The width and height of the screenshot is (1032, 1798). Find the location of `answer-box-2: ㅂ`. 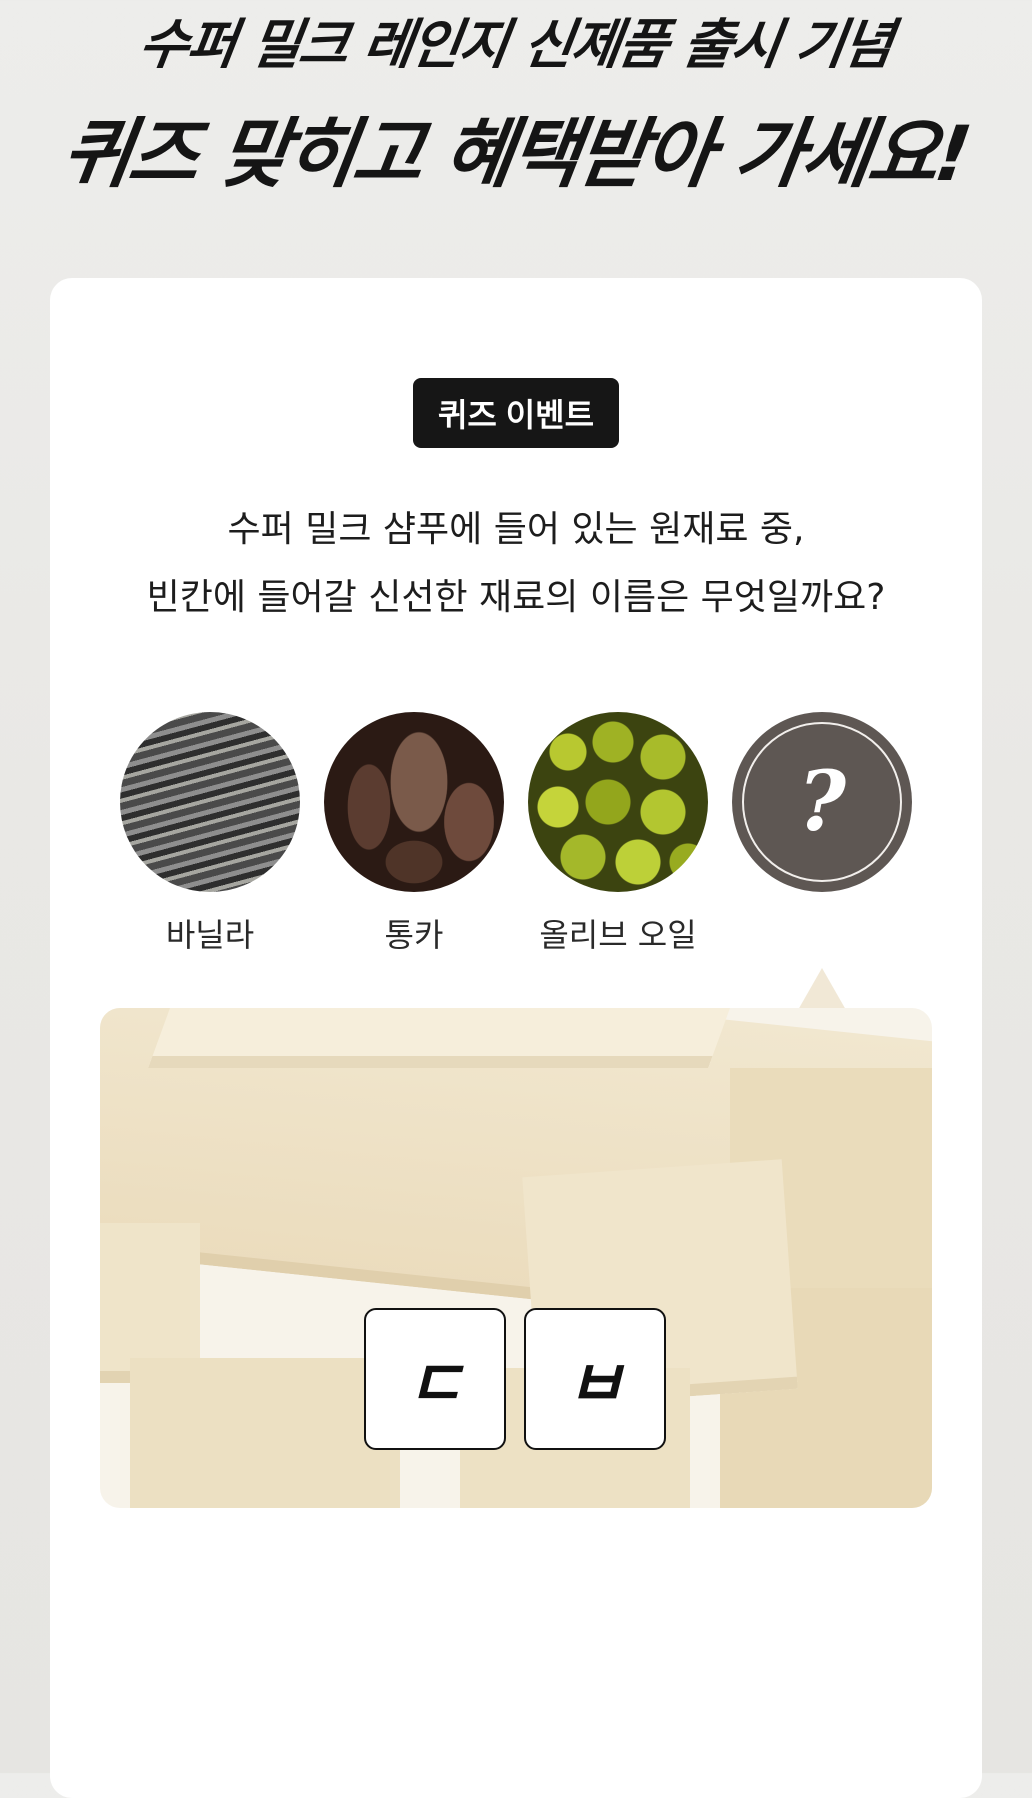

answer-box-2: ㅂ is located at coordinates (595, 1379).